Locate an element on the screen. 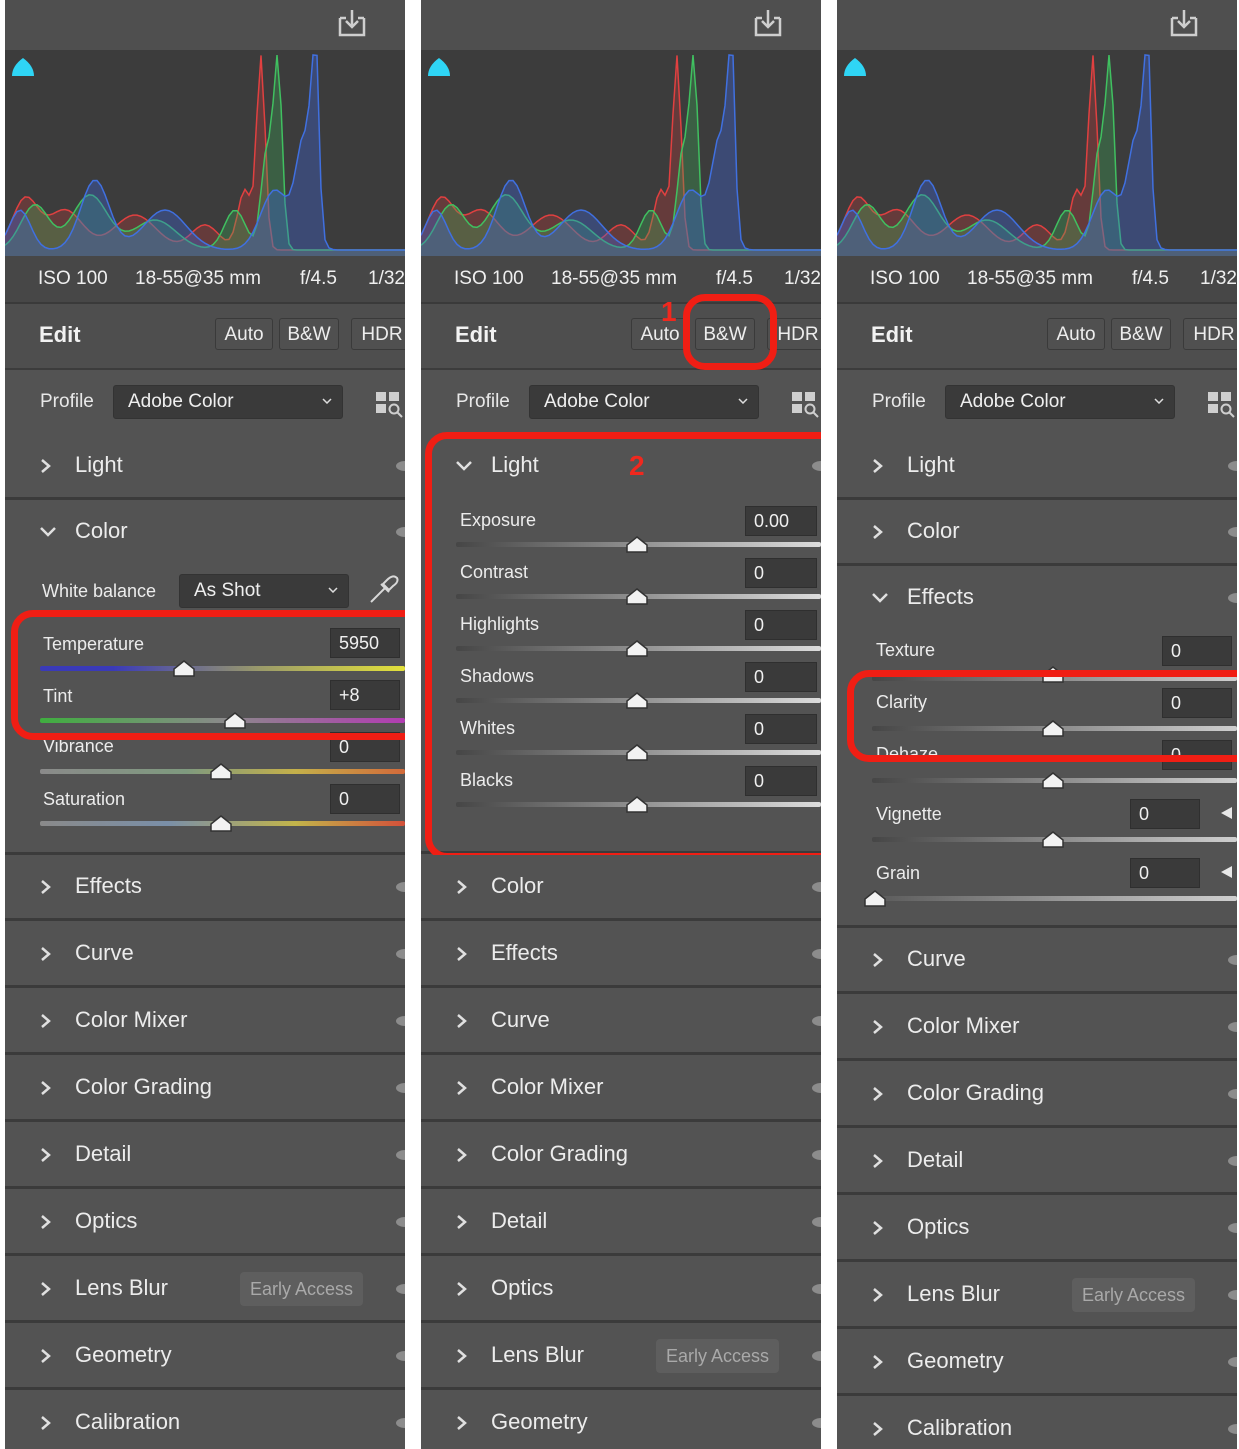 Image resolution: width=1239 pixels, height=1449 pixels. texture-value: 0 is located at coordinates (1197, 651).